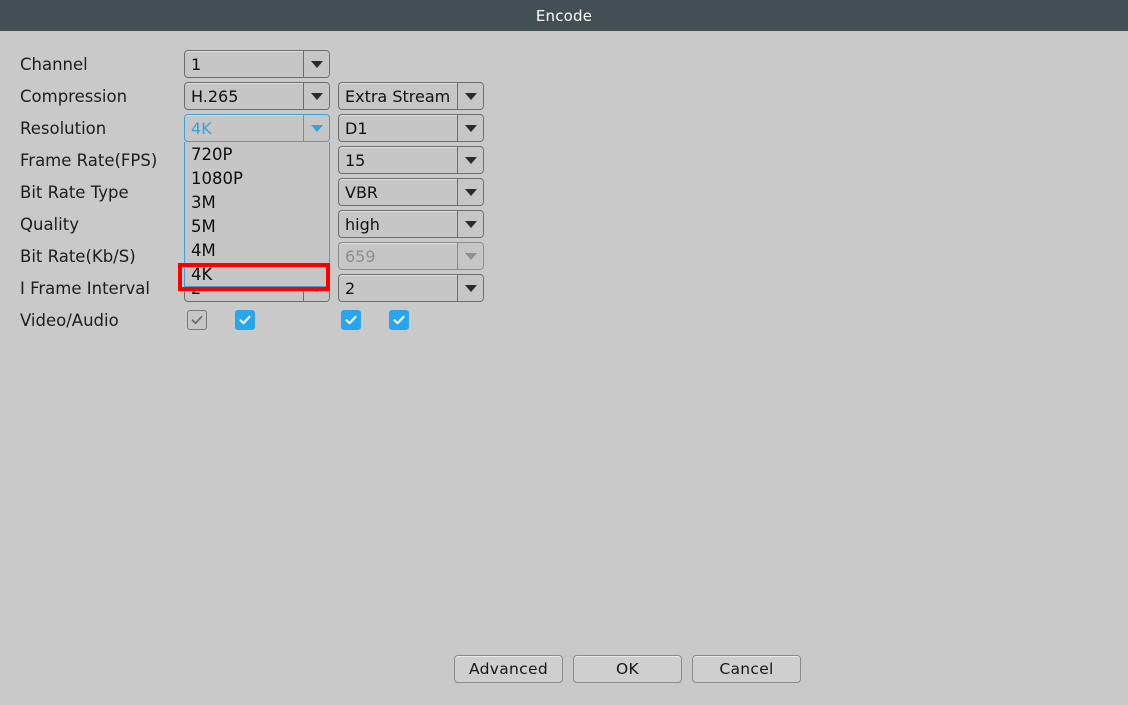  I want to click on advanced-button: Advanced, so click(508, 669).